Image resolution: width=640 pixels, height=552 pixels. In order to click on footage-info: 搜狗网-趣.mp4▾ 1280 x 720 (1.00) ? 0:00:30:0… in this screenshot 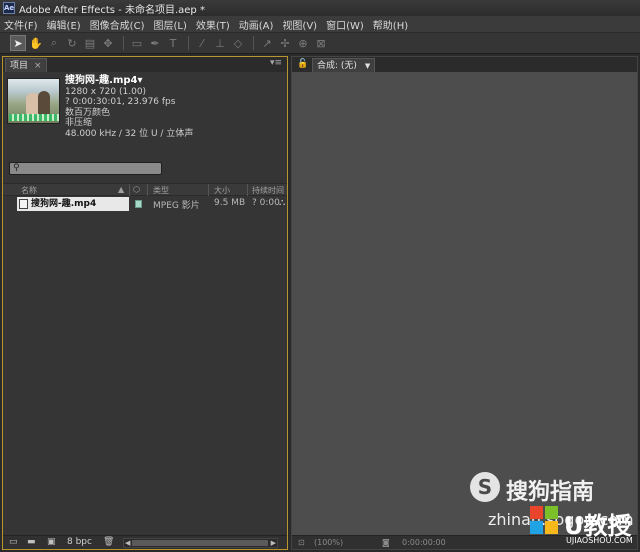, I will do `click(129, 107)`.